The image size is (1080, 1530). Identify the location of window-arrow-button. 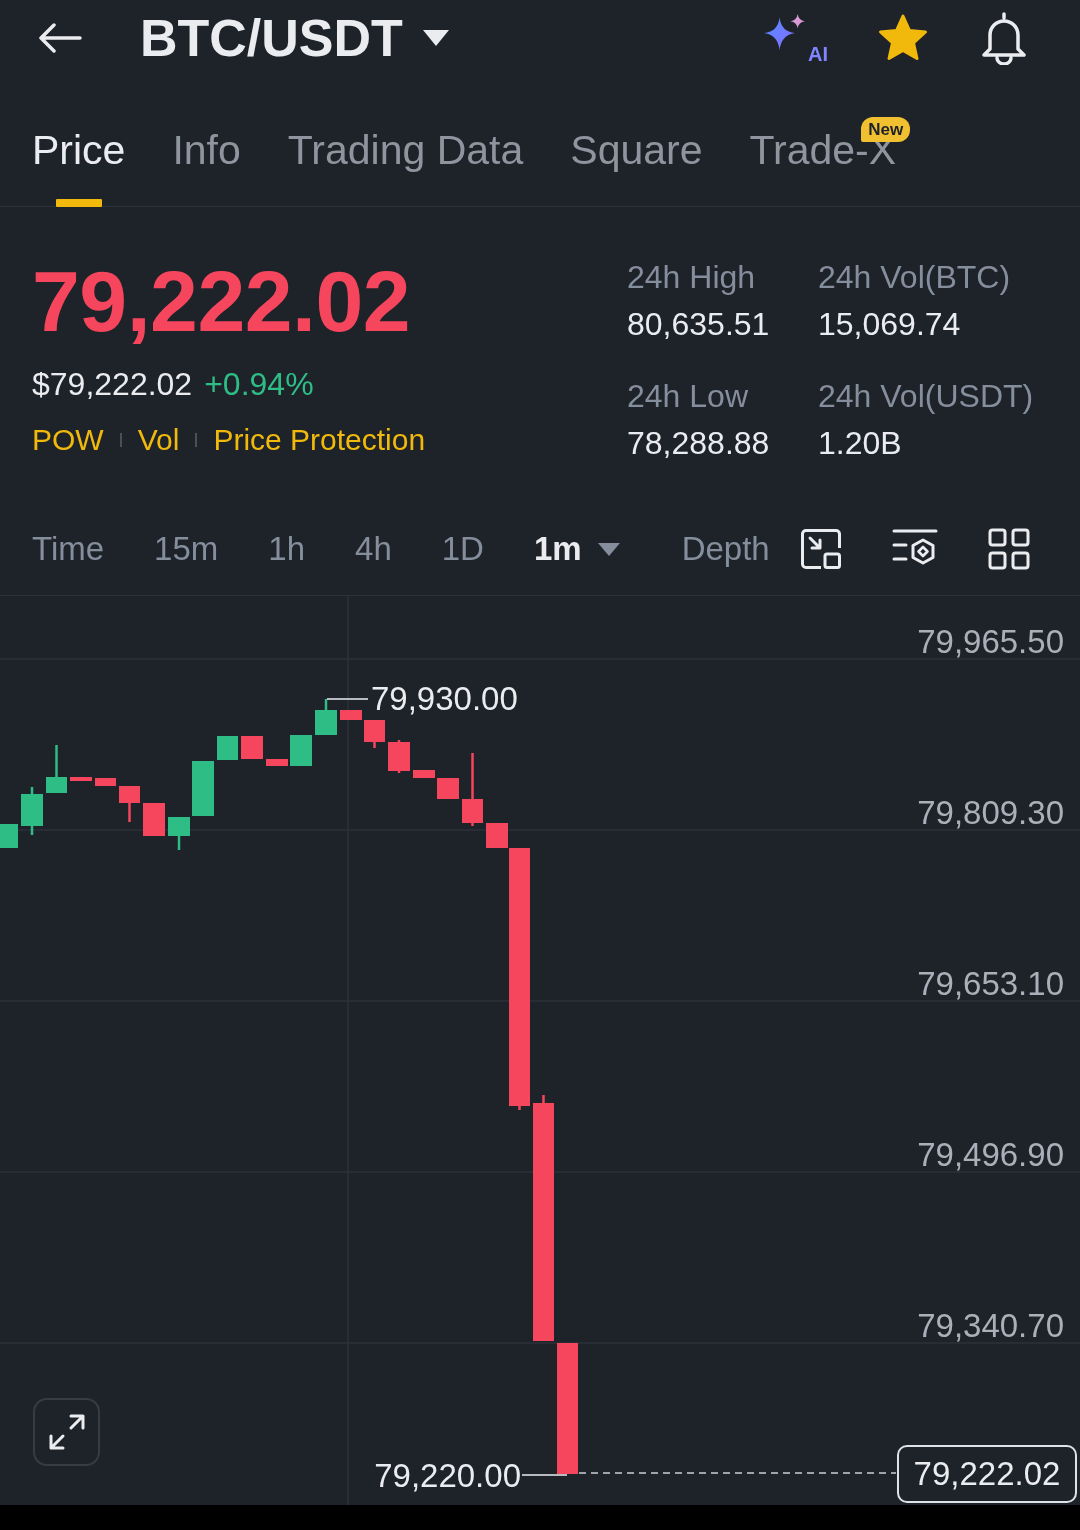
(821, 549).